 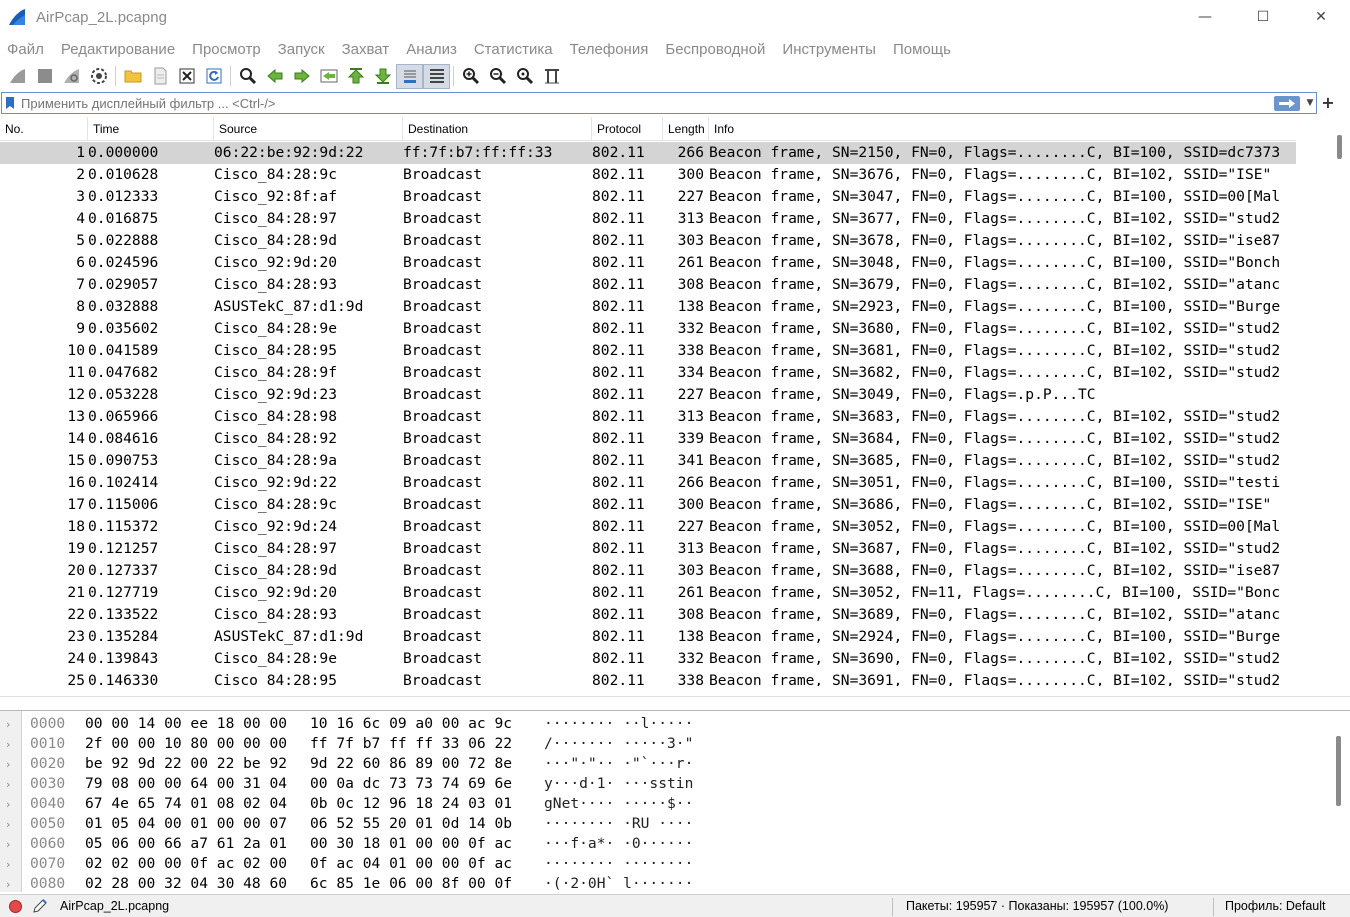 I want to click on menu-go: Запуск, so click(x=301, y=49).